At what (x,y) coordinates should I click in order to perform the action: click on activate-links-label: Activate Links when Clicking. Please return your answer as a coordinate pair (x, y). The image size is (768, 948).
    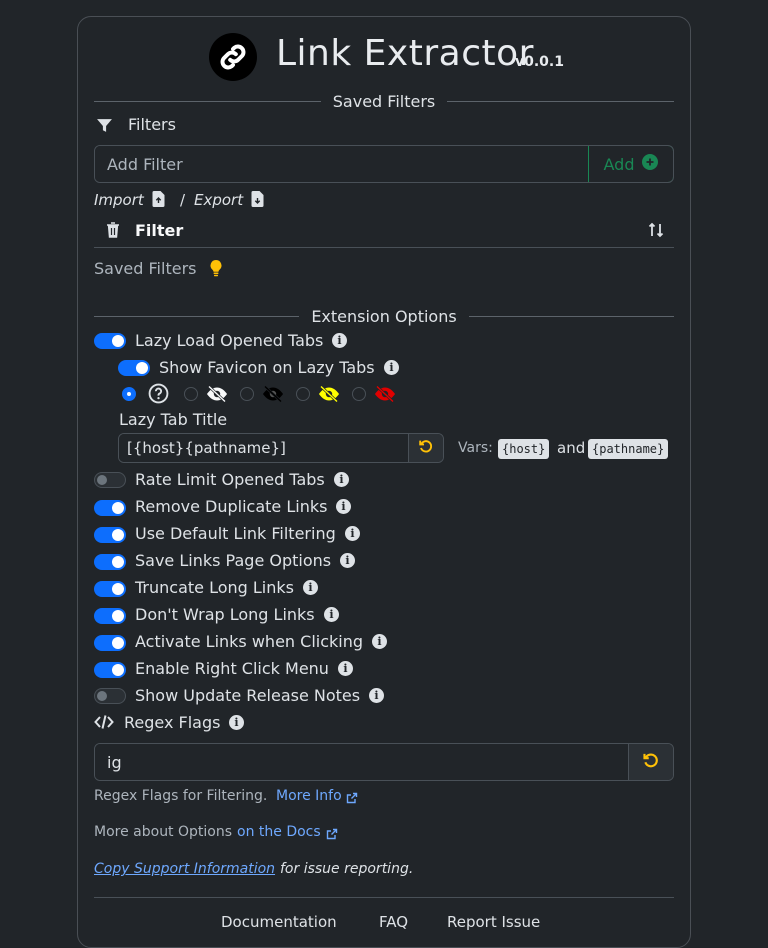
    Looking at the image, I should click on (249, 641).